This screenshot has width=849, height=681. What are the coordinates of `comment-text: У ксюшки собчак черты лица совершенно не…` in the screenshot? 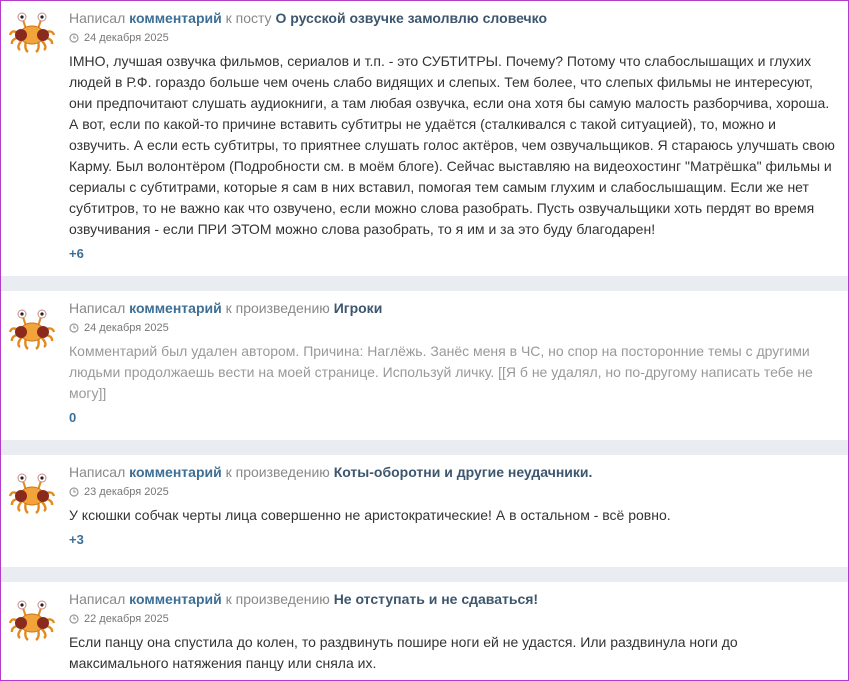 It's located at (370, 515).